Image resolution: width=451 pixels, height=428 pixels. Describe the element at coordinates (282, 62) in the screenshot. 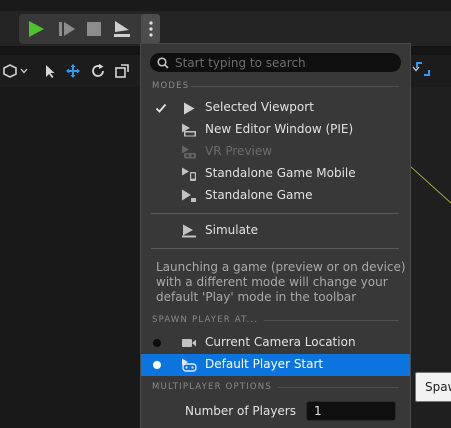

I see `search-input` at that location.